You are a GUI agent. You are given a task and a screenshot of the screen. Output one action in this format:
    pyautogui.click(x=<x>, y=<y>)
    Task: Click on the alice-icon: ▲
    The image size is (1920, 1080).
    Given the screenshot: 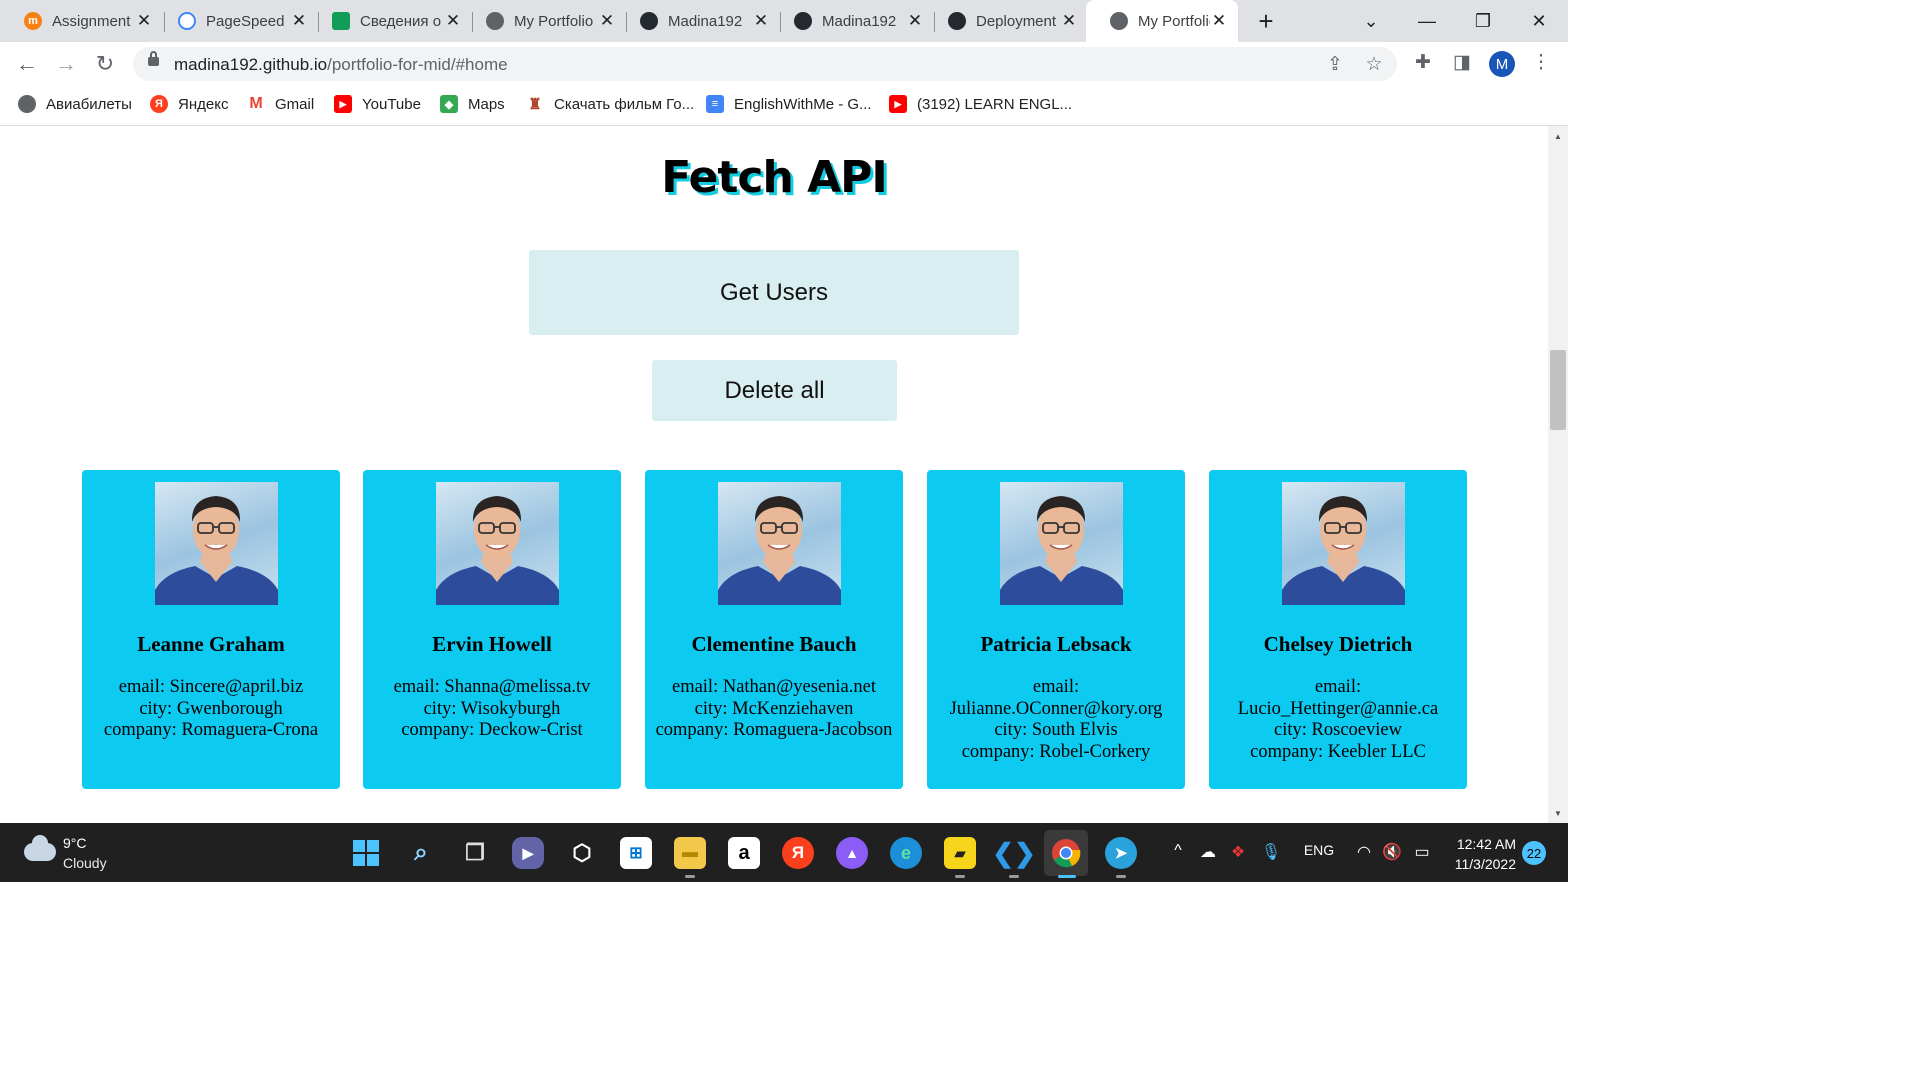 What is the action you would take?
    pyautogui.click(x=852, y=853)
    